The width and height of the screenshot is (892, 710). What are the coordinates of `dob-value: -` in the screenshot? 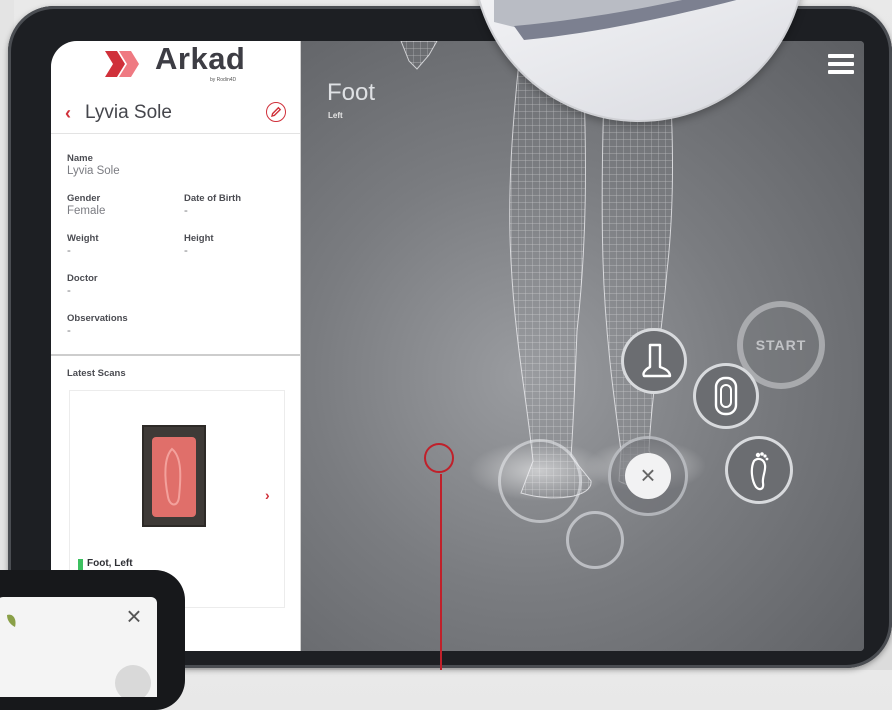 It's located at (186, 211).